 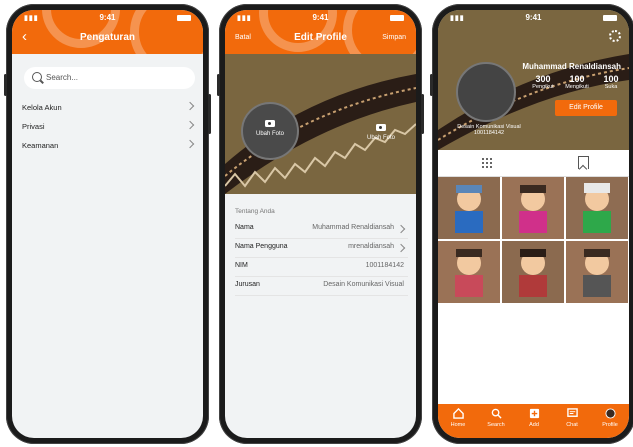 What do you see at coordinates (572, 425) in the screenshot?
I see `nav-label: Chat` at bounding box center [572, 425].